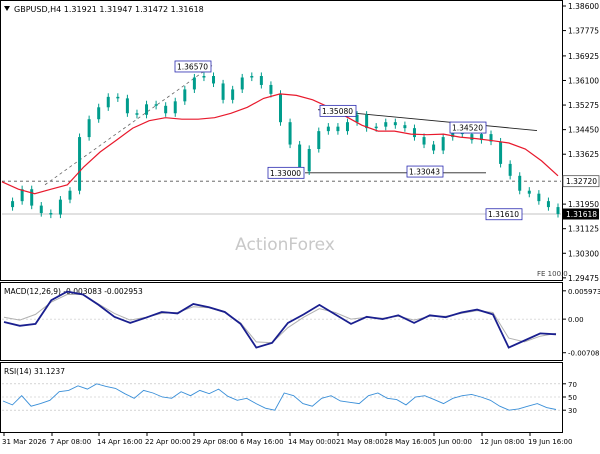 The image size is (600, 454). I want to click on price-tick-label: 1.36925, so click(583, 56).